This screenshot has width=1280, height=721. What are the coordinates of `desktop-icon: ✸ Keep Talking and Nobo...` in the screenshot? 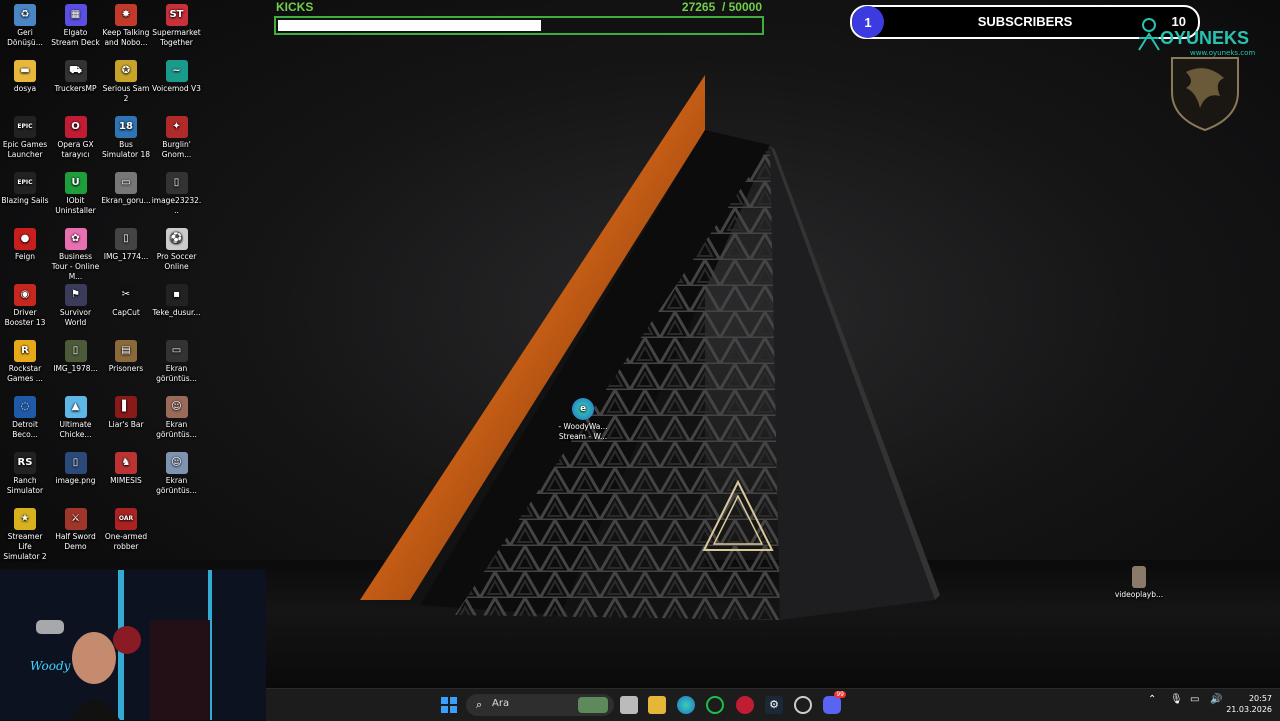 It's located at (126, 26).